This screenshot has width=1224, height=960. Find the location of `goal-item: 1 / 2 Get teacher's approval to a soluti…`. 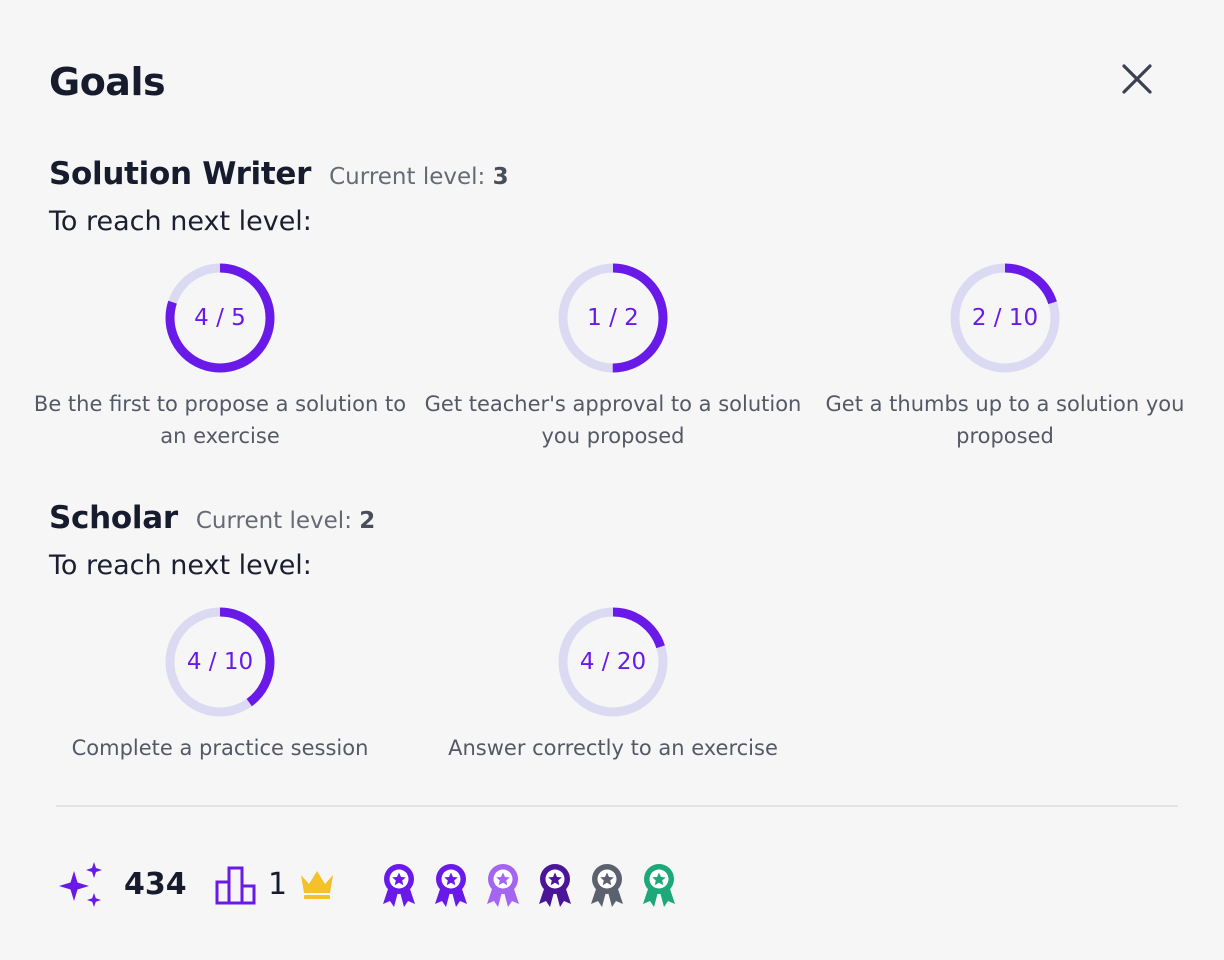

goal-item: 1 / 2 Get teacher's approval to a soluti… is located at coordinates (613, 357).